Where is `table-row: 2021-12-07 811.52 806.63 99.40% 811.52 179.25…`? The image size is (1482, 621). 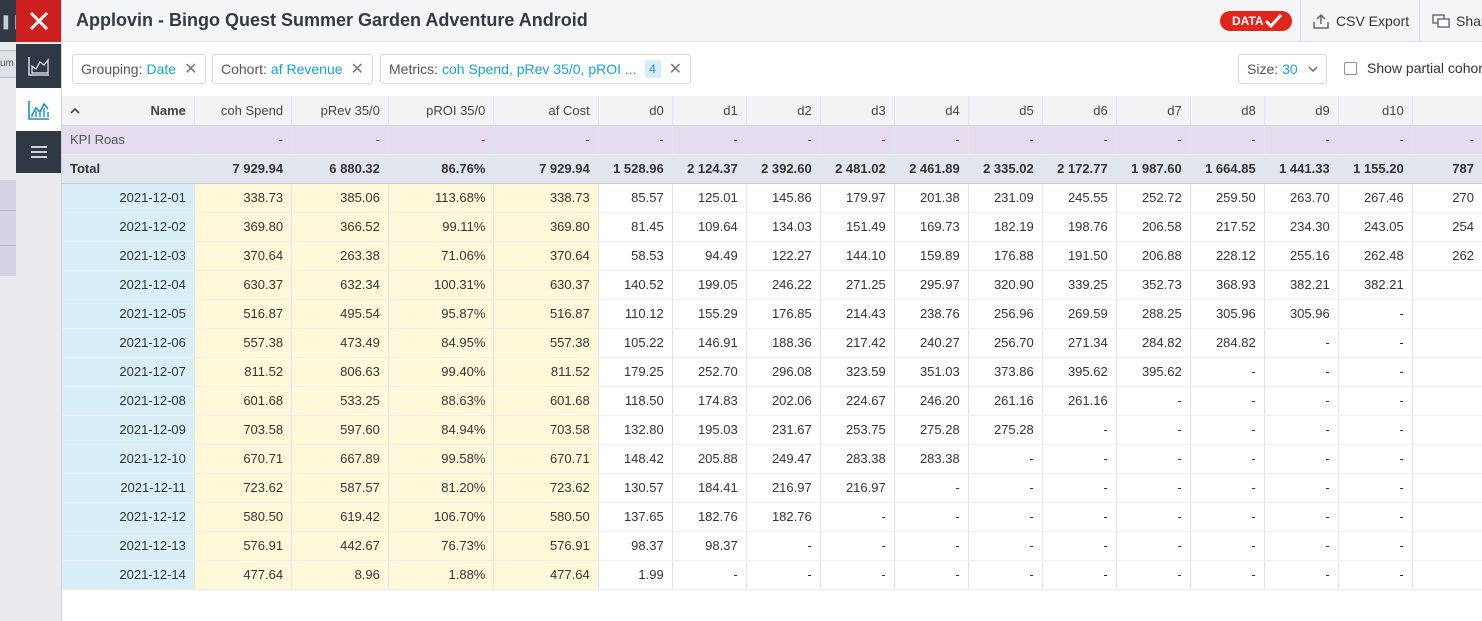 table-row: 2021-12-07 811.52 806.63 99.40% 811.52 179.25… is located at coordinates (772, 372).